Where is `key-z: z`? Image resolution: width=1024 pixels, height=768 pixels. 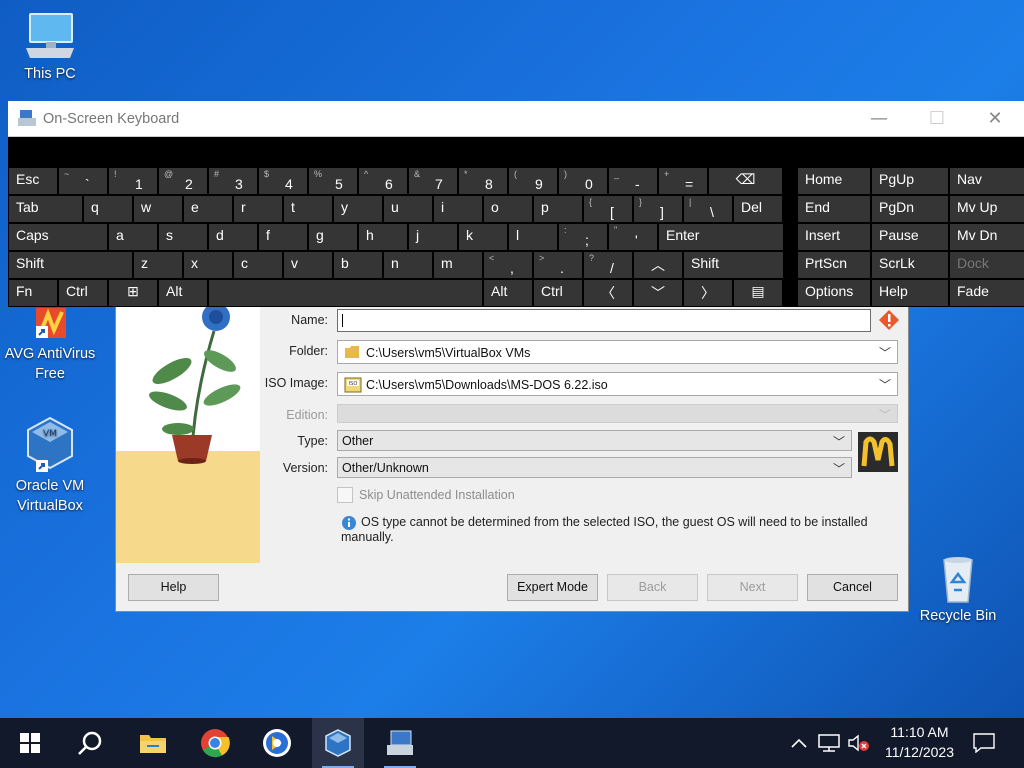 key-z: z is located at coordinates (158, 265).